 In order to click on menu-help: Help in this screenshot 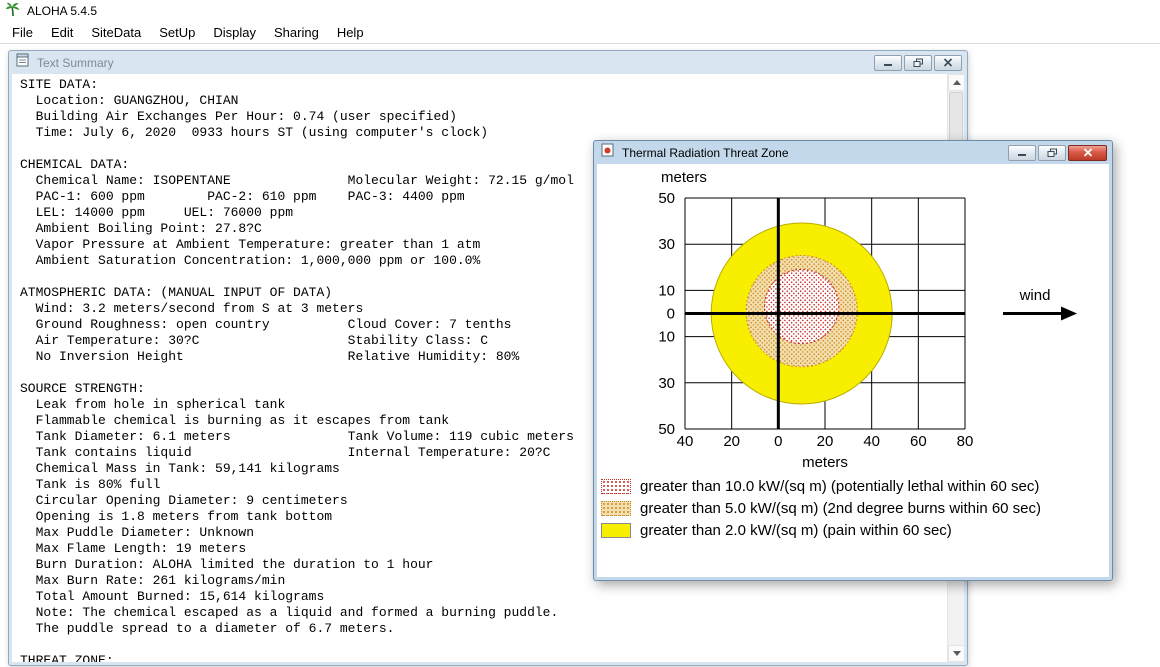, I will do `click(350, 32)`.